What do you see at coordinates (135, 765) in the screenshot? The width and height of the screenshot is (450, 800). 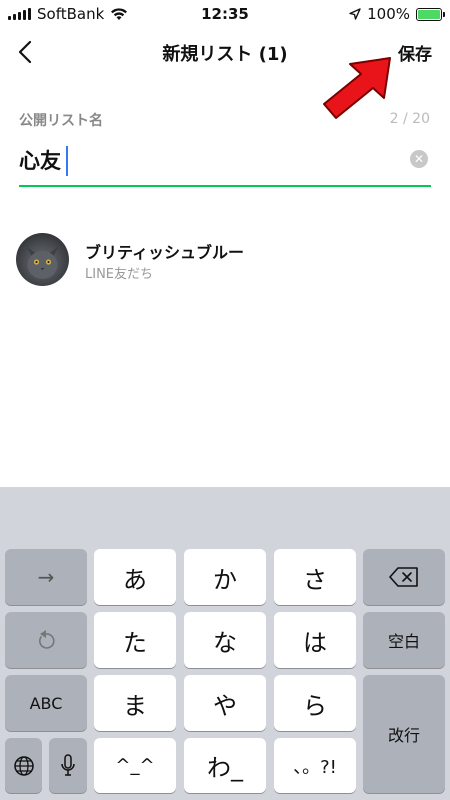 I see `key-emoticon: ^_^` at bounding box center [135, 765].